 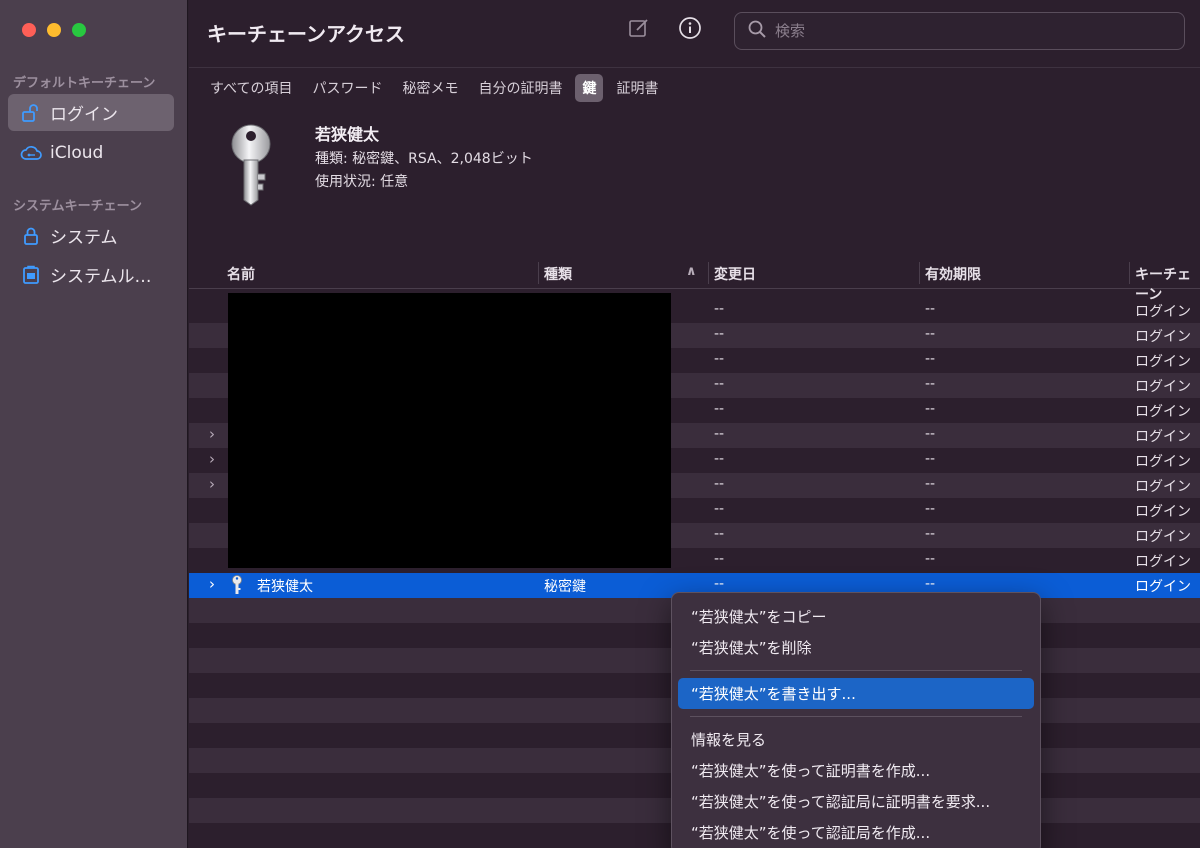 What do you see at coordinates (91, 112) in the screenshot?
I see `sidebar-item-login: ログイン` at bounding box center [91, 112].